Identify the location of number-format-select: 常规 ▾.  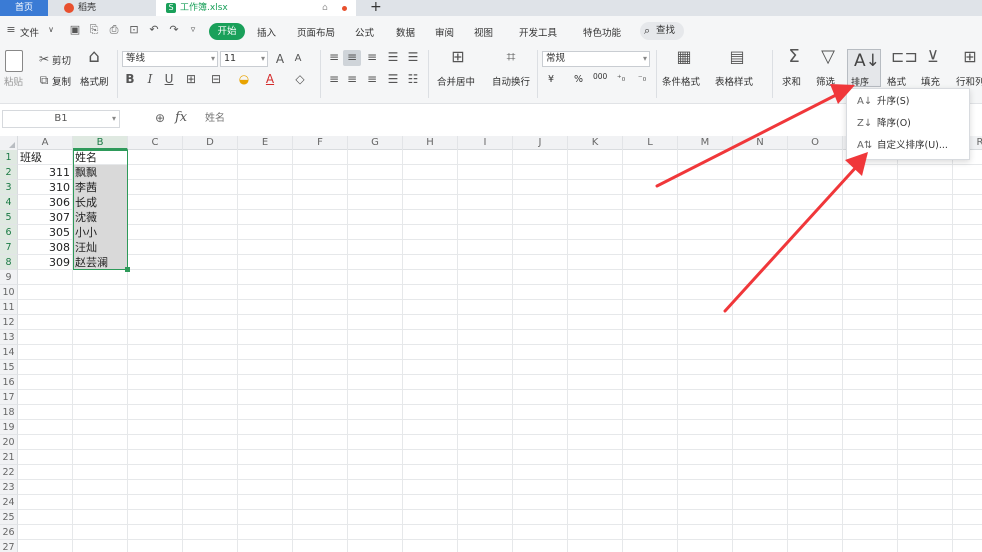
(596, 59).